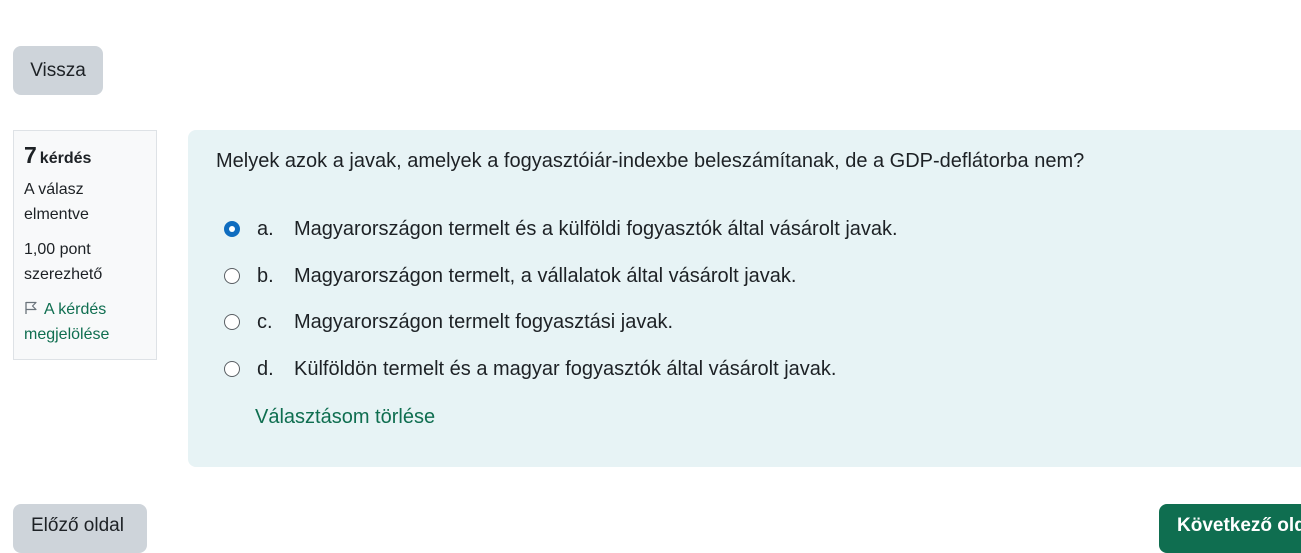 This screenshot has height=553, width=1301. Describe the element at coordinates (1230, 528) in the screenshot. I see `next-page-button: Következő oldal` at that location.